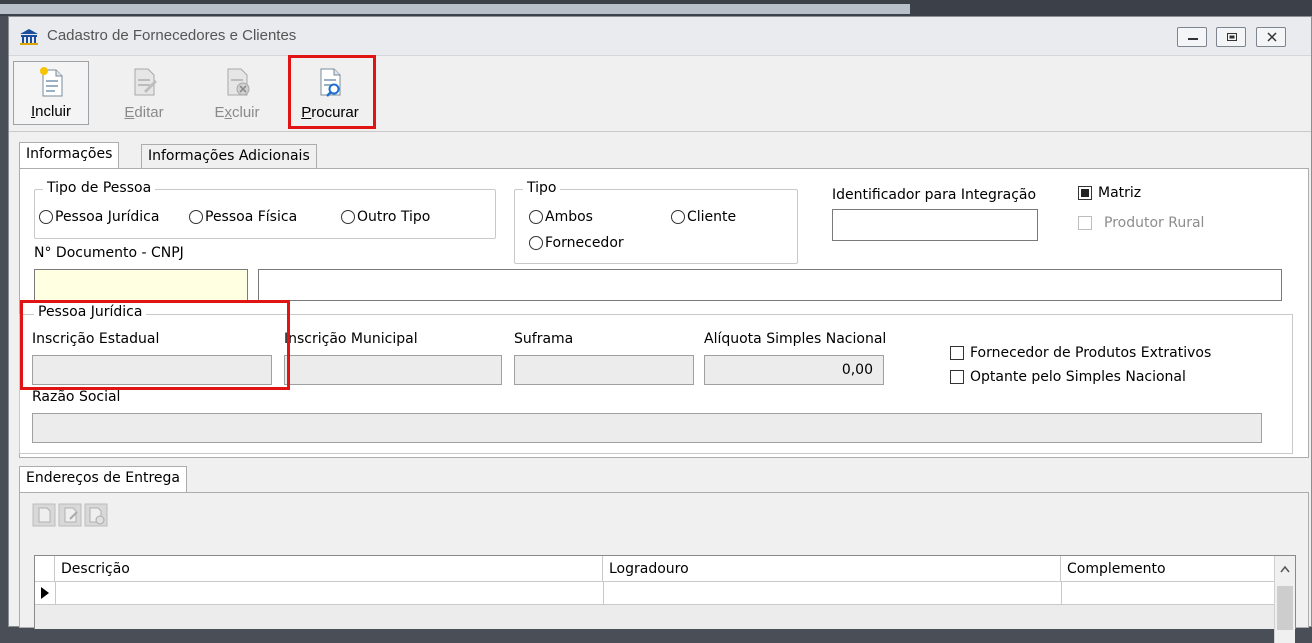 The height and width of the screenshot is (643, 1312). What do you see at coordinates (172, 35) in the screenshot?
I see `window-title: Cadastro de Fornecedores e Clientes` at bounding box center [172, 35].